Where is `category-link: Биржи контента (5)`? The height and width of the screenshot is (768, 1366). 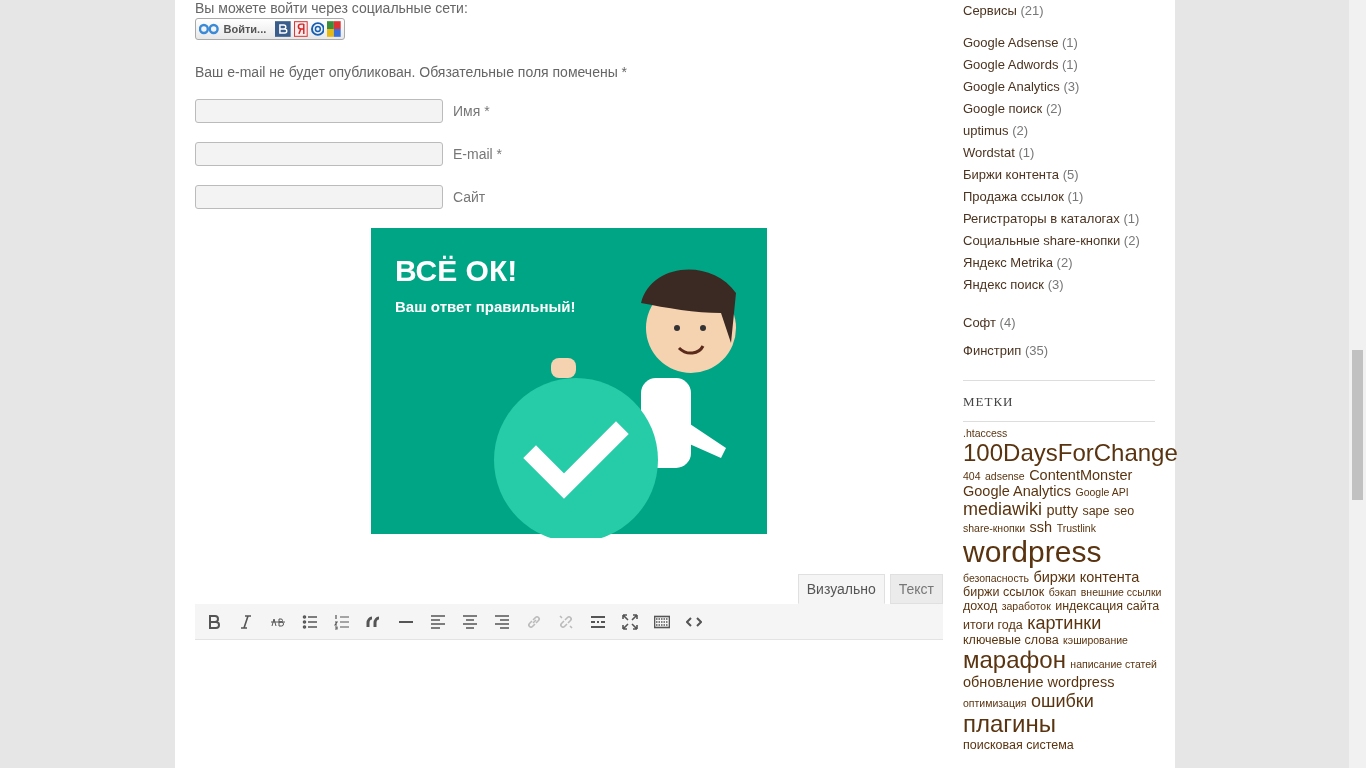 category-link: Биржи контента (5) is located at coordinates (1059, 175).